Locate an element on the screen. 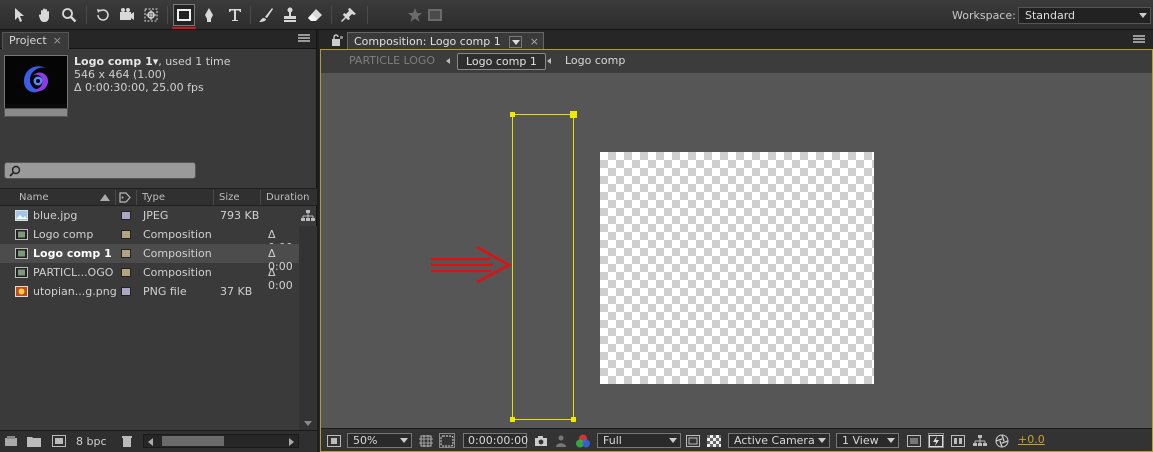 Image resolution: width=1153 pixels, height=452 pixels. show-snapshot-button is located at coordinates (561, 440).